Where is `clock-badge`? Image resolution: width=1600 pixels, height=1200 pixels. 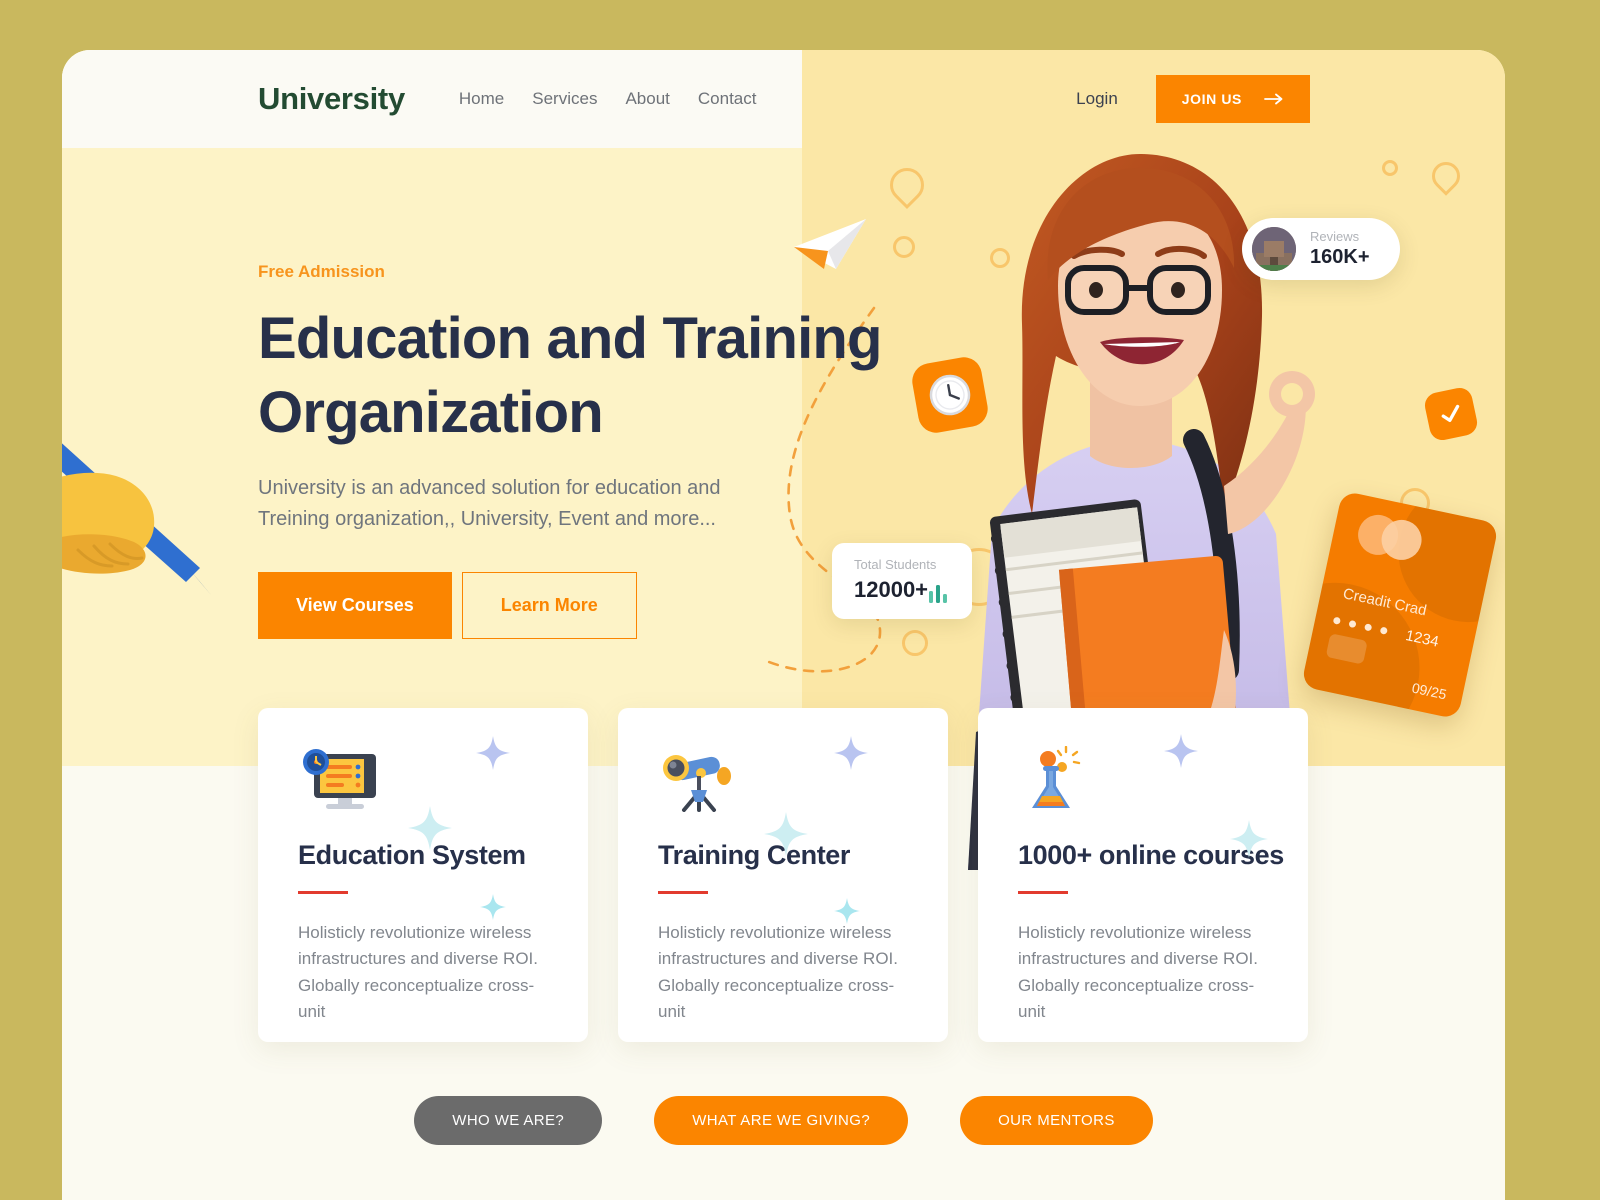 clock-badge is located at coordinates (950, 395).